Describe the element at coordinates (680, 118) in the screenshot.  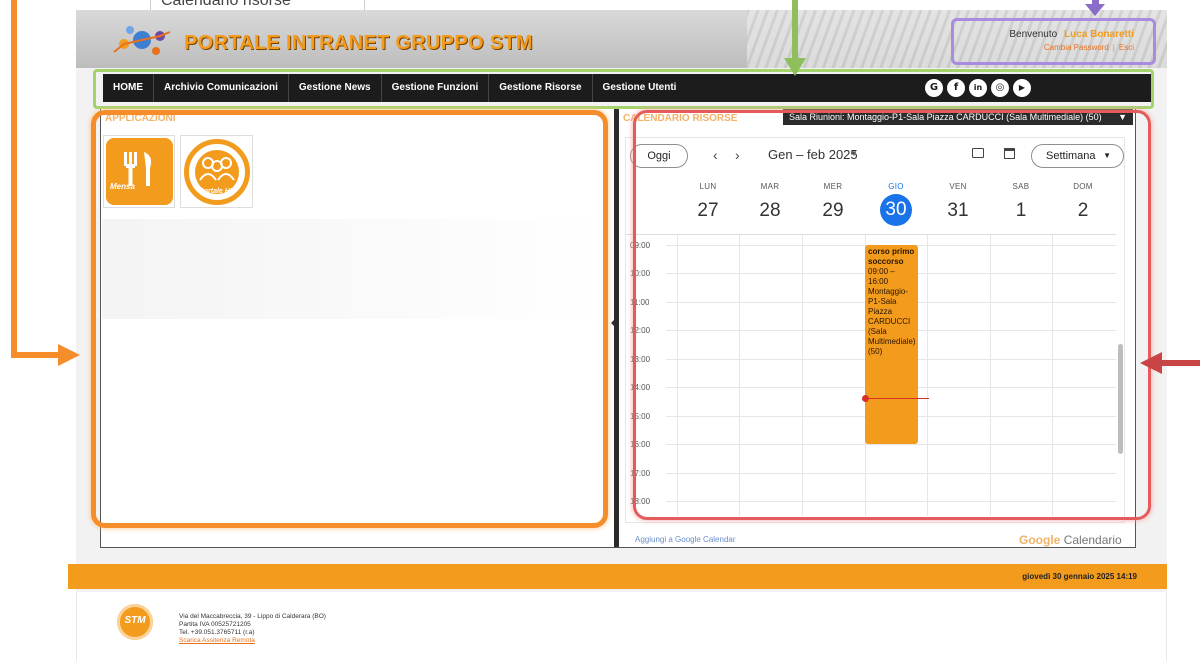
I see `calendar-title: CALENDARIO RISORSE` at that location.